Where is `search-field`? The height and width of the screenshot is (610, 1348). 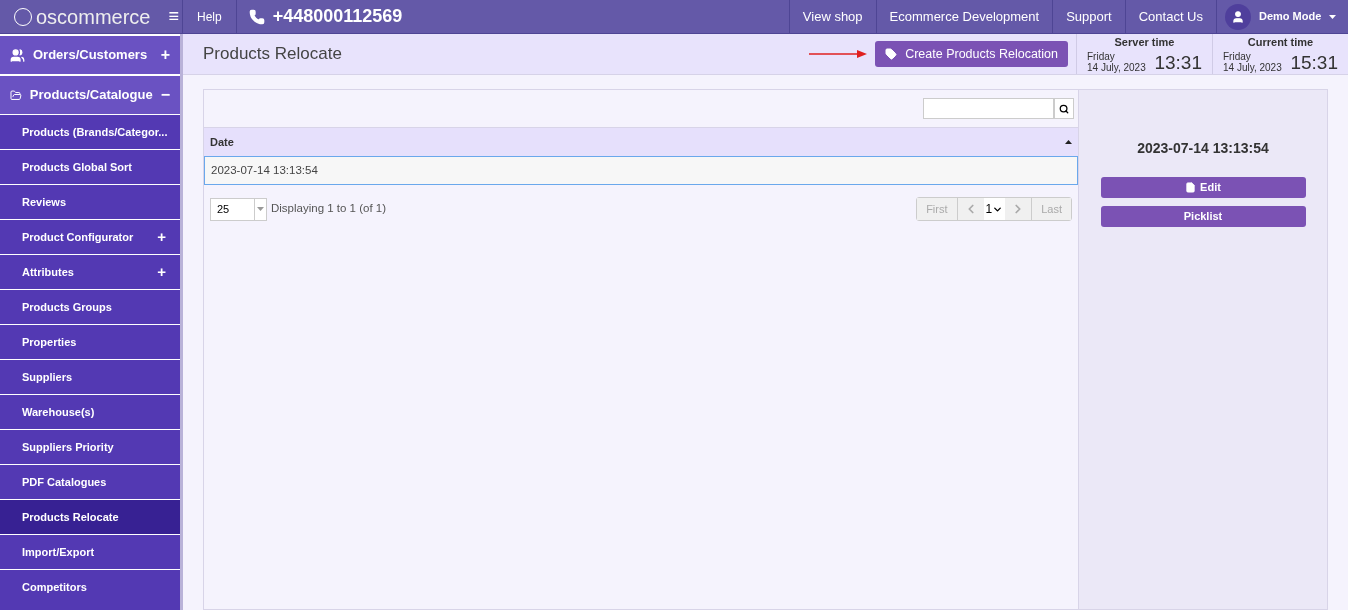
search-field is located at coordinates (988, 108).